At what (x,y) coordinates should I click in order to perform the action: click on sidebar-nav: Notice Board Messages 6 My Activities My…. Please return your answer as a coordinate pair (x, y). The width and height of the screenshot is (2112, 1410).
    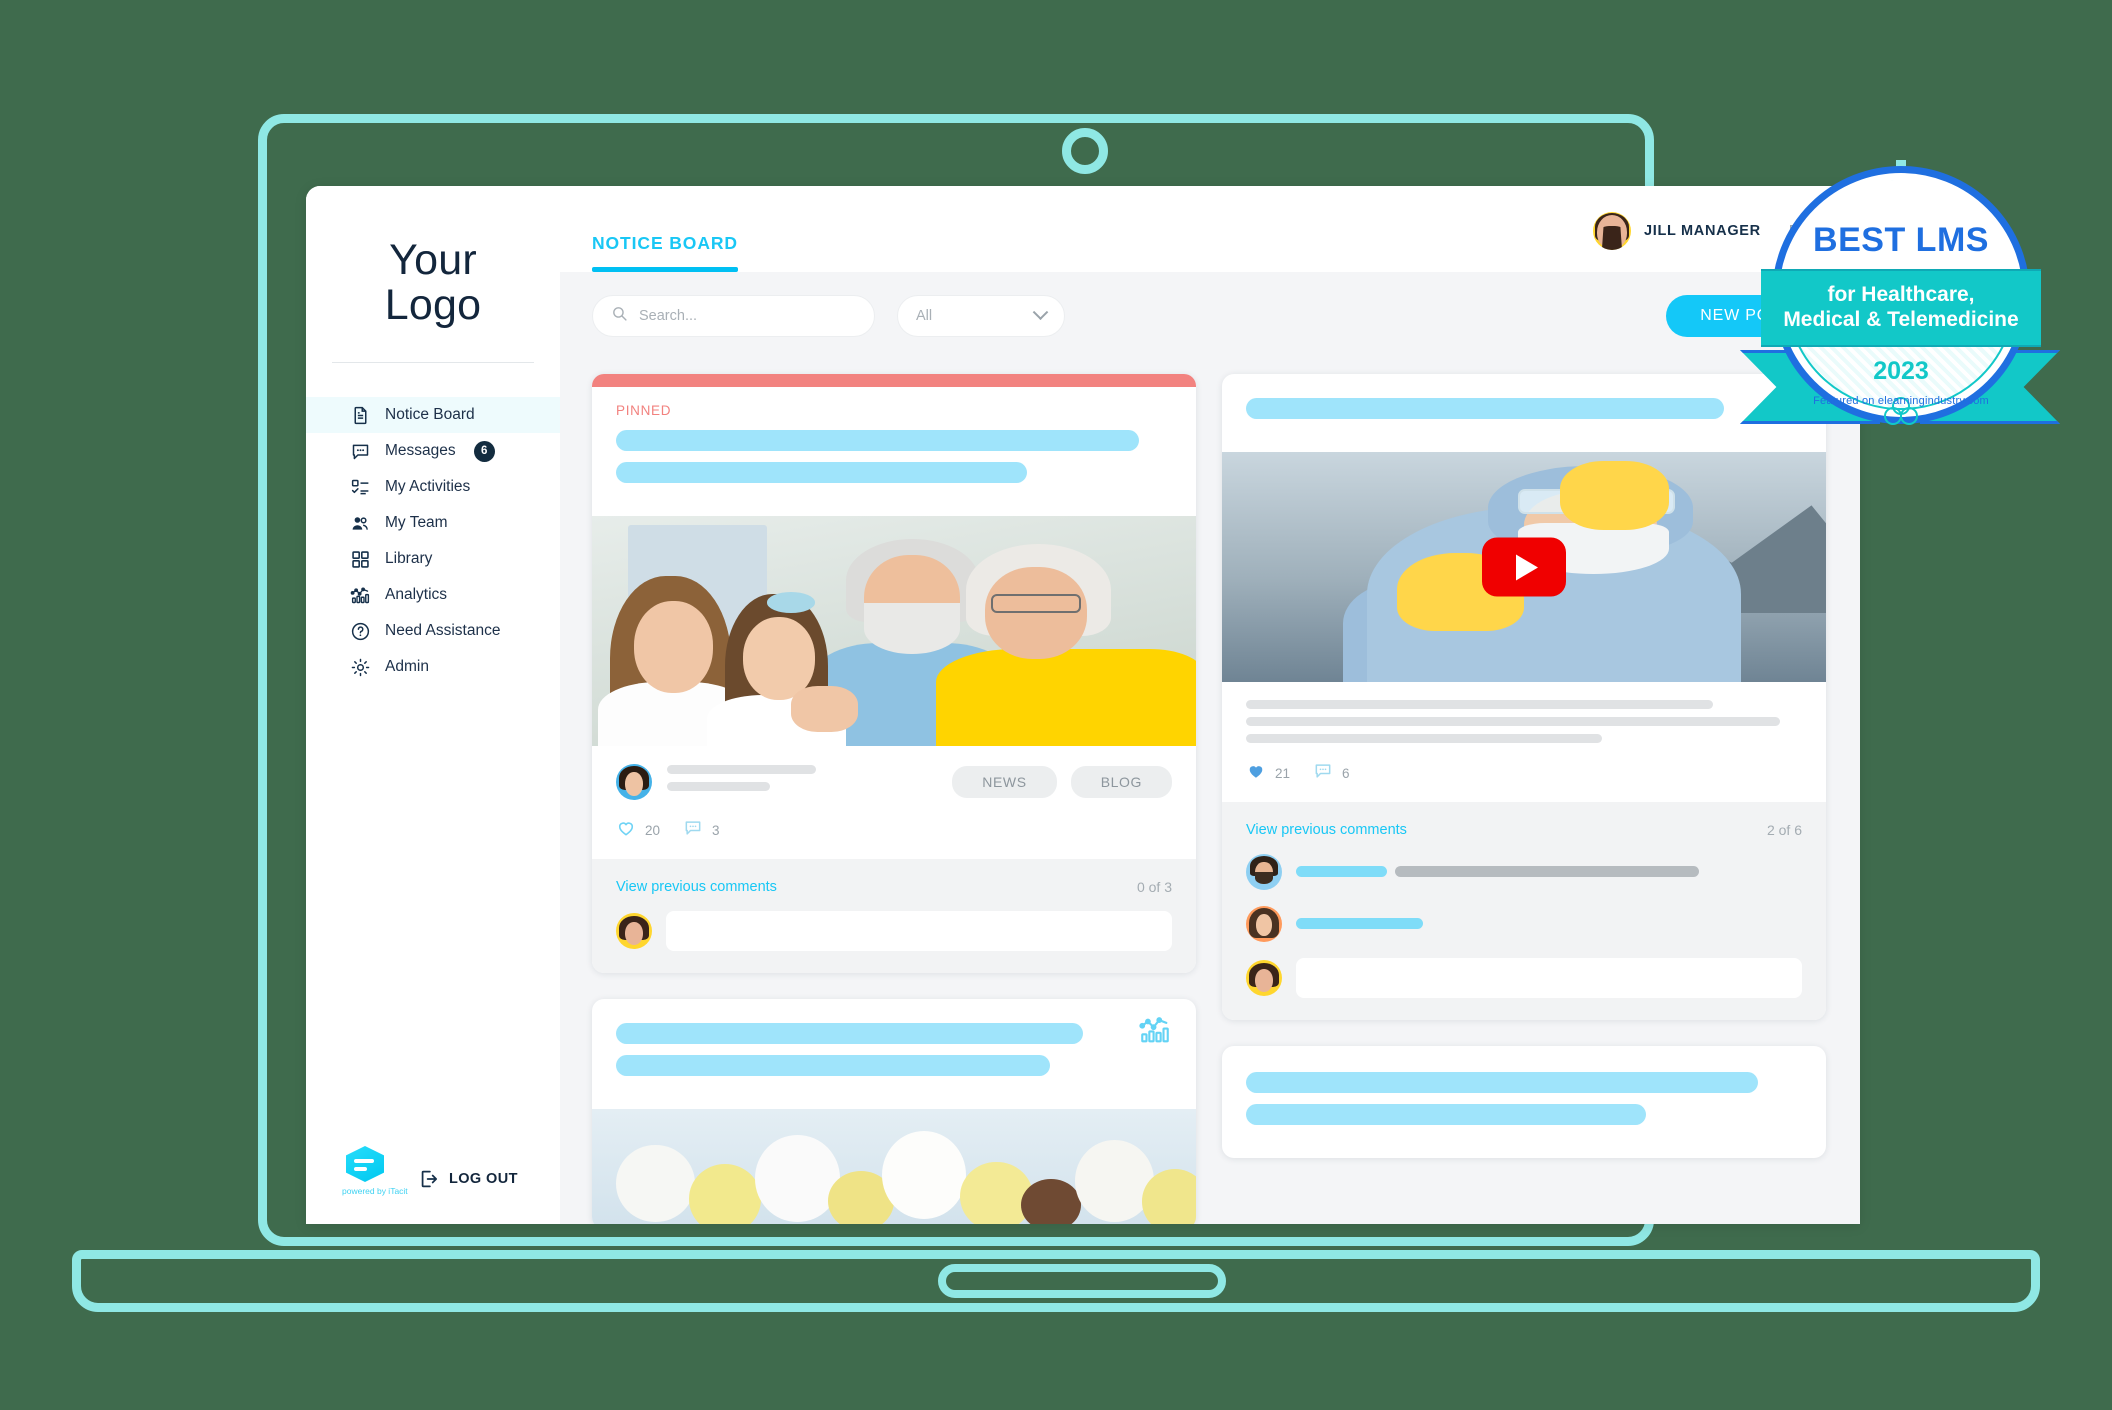
    Looking at the image, I should click on (433, 541).